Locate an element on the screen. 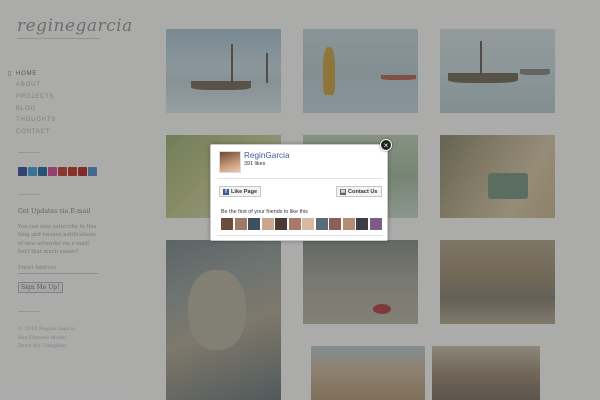 The image size is (600, 400). like-page-button: f Like Page is located at coordinates (240, 191).